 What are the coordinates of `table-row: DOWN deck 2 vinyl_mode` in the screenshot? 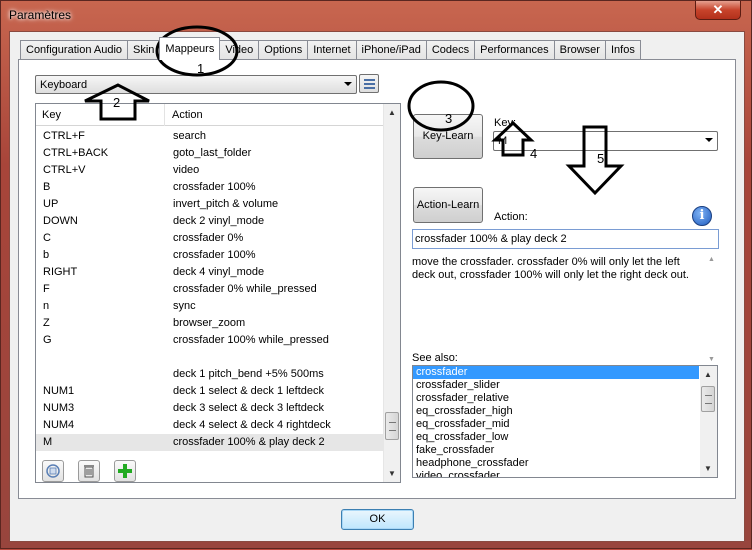 It's located at (210, 221).